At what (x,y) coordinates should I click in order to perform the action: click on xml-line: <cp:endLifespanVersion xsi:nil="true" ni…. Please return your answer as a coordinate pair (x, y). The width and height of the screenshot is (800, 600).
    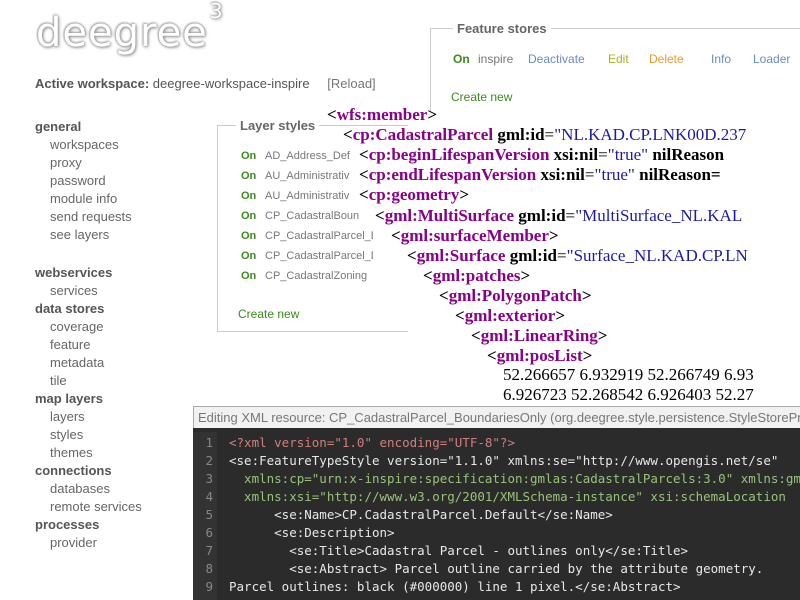
    Looking at the image, I should click on (540, 174).